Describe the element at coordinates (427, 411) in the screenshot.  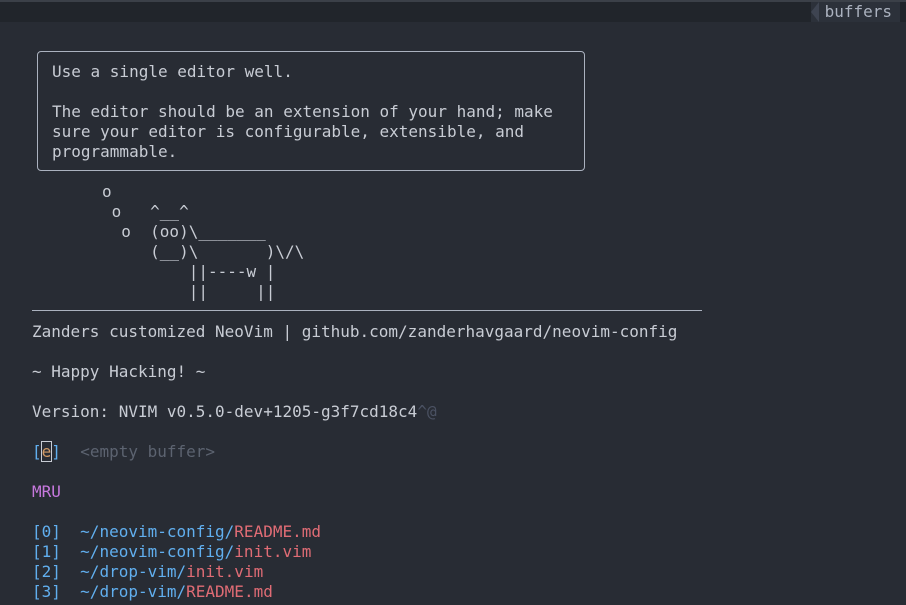
I see `version-ctrl-char: ^@` at that location.